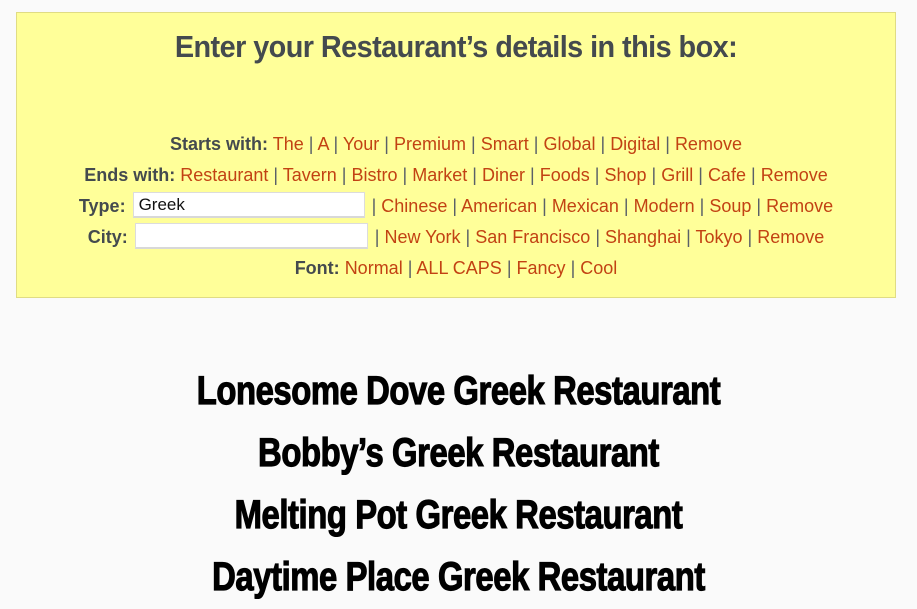 The width and height of the screenshot is (917, 609). What do you see at coordinates (102, 206) in the screenshot?
I see `type-label: Type:` at bounding box center [102, 206].